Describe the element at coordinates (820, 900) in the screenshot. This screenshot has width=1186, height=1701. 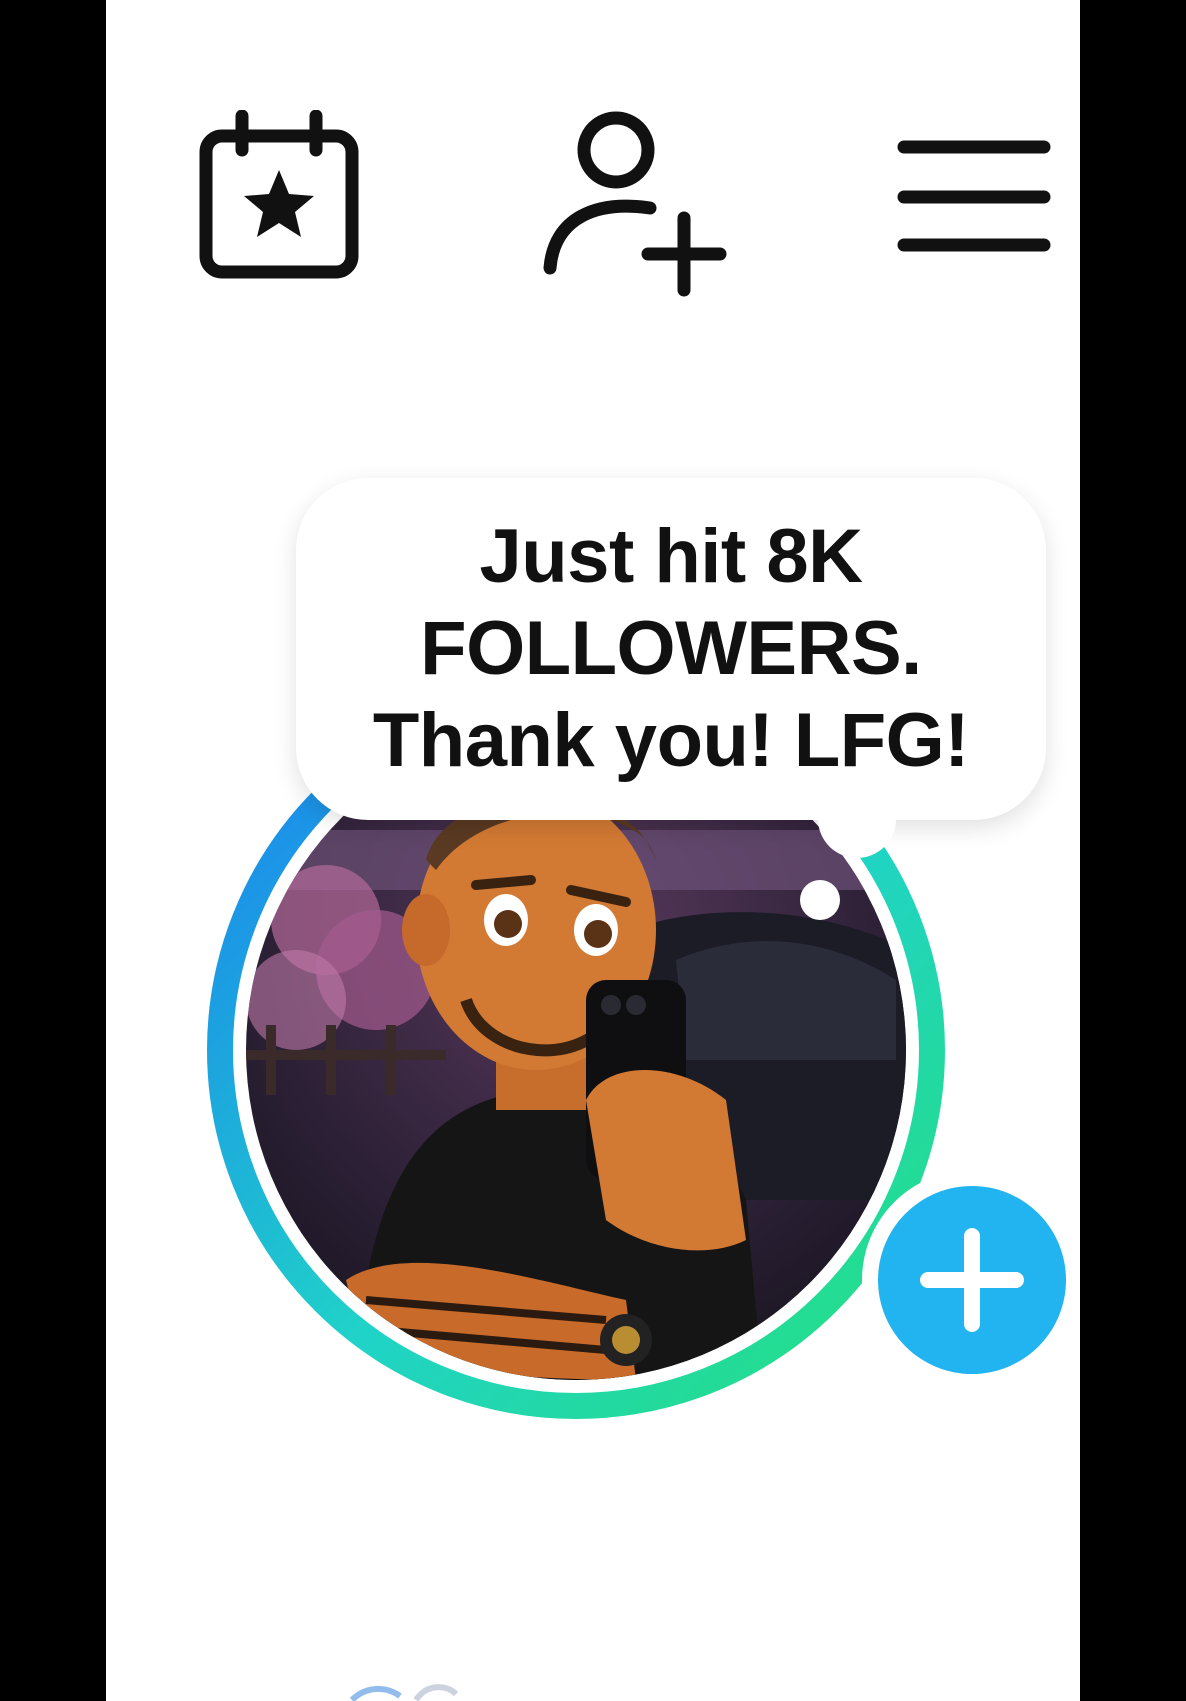
I see `note-bubble-dot` at that location.